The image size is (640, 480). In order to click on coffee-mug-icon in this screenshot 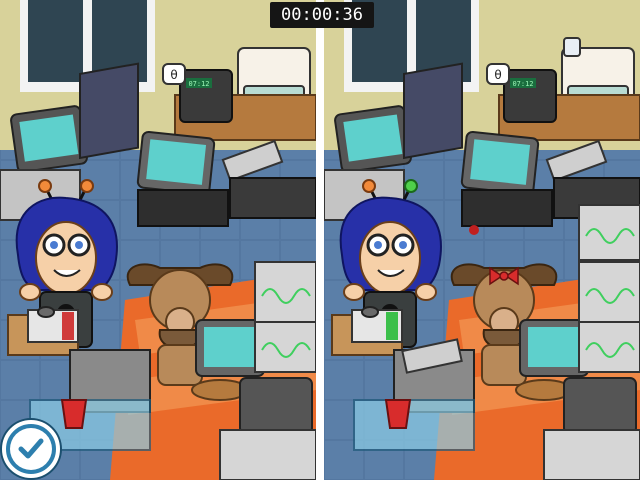, I will do `click(572, 47)`.